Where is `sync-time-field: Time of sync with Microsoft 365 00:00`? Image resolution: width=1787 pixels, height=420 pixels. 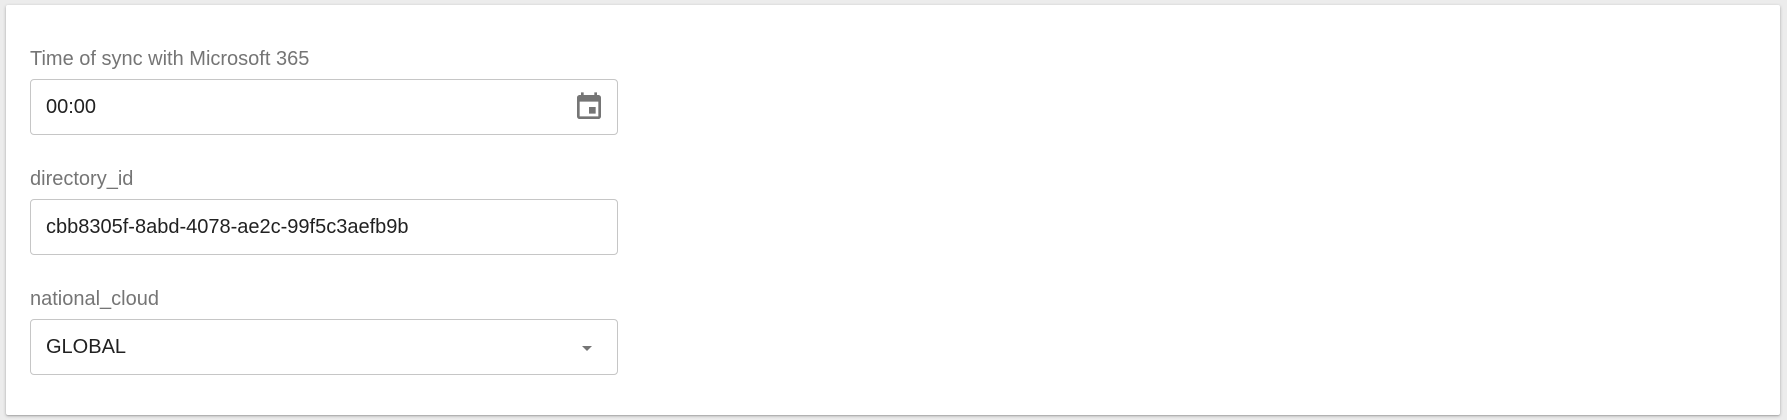 sync-time-field: Time of sync with Microsoft 365 00:00 is located at coordinates (324, 91).